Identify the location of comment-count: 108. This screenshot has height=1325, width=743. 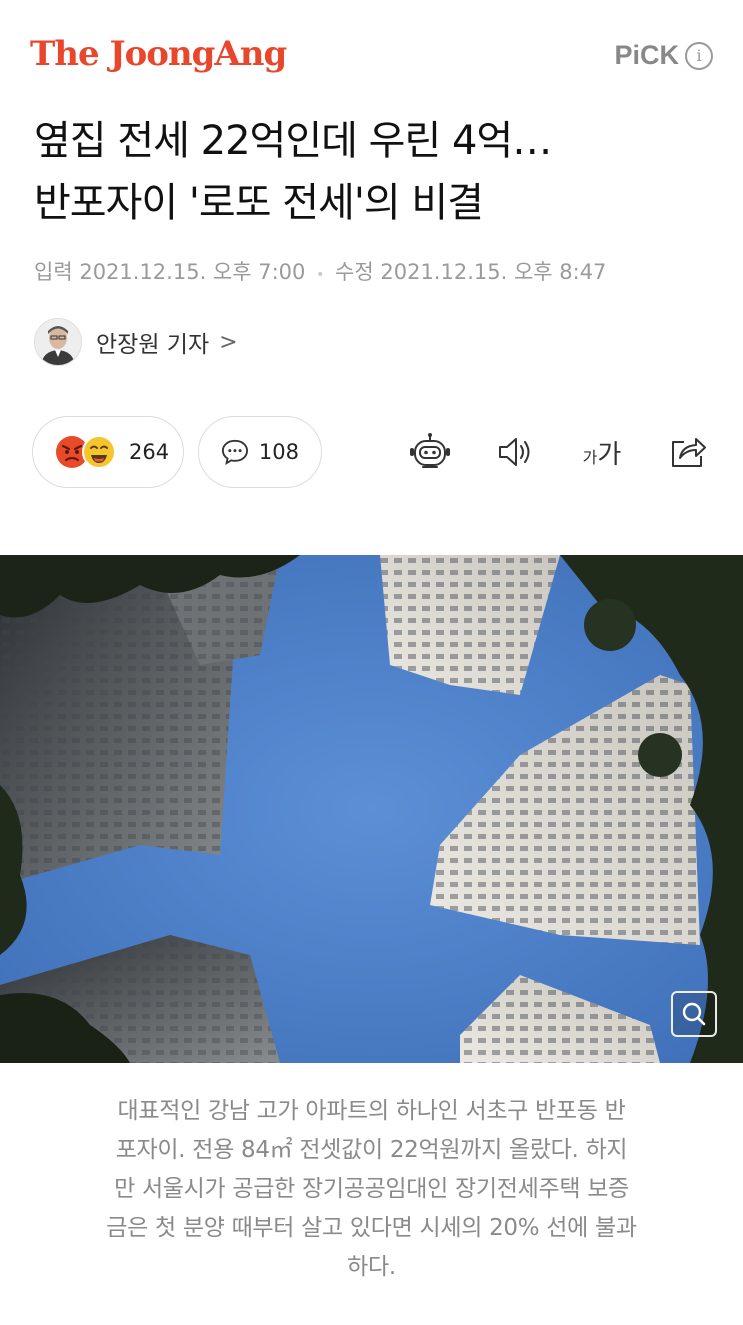
(278, 452).